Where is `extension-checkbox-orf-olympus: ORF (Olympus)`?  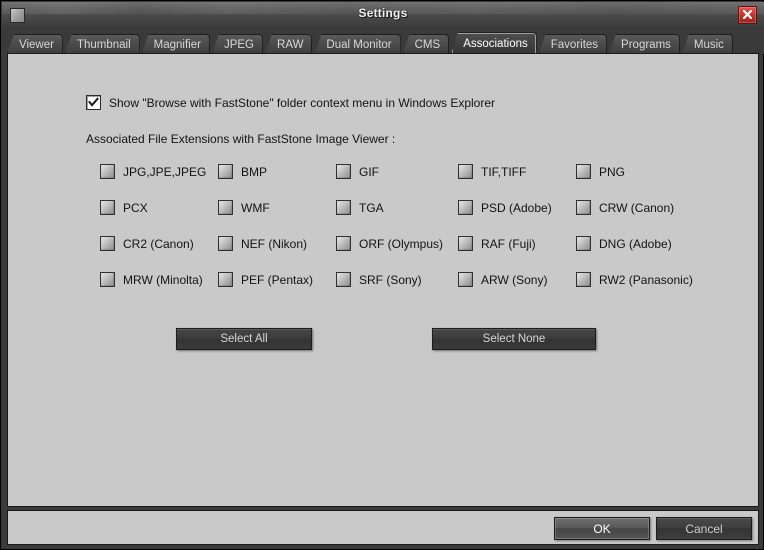
extension-checkbox-orf-olympus: ORF (Olympus) is located at coordinates (389, 243).